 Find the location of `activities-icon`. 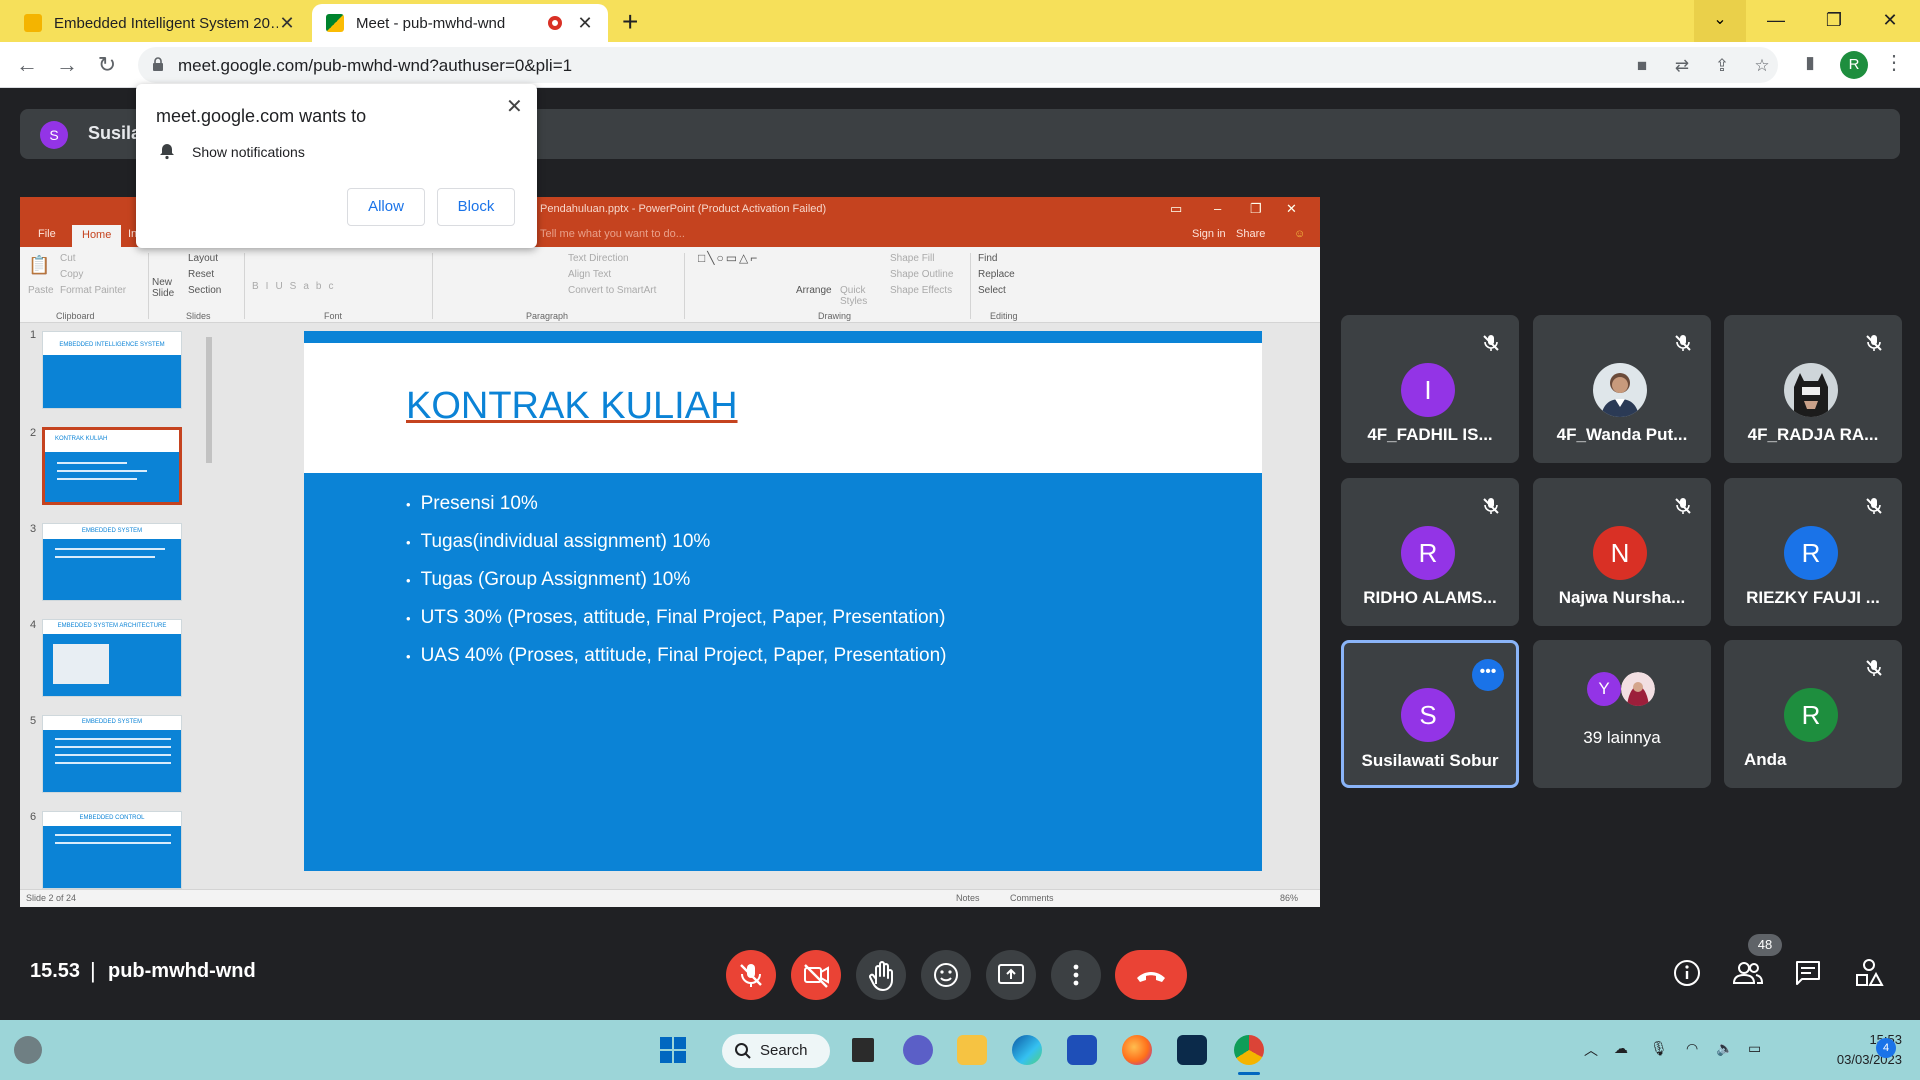

activities-icon is located at coordinates (1870, 972).